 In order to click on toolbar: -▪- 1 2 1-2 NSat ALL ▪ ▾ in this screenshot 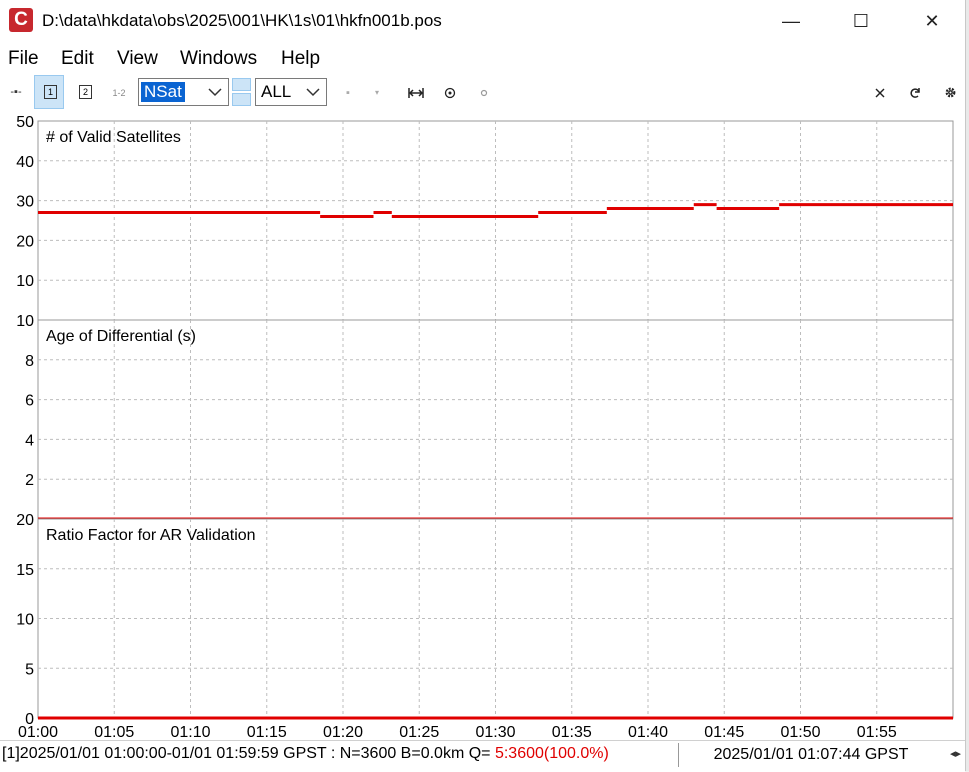, I will do `click(482, 93)`.